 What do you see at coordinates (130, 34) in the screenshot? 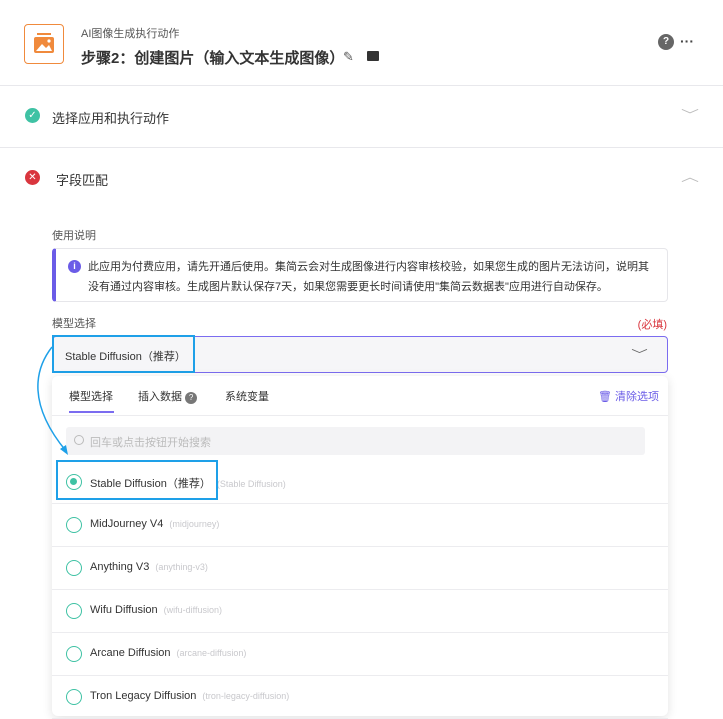
I see `step-app-name: AI图像生成执行动作` at bounding box center [130, 34].